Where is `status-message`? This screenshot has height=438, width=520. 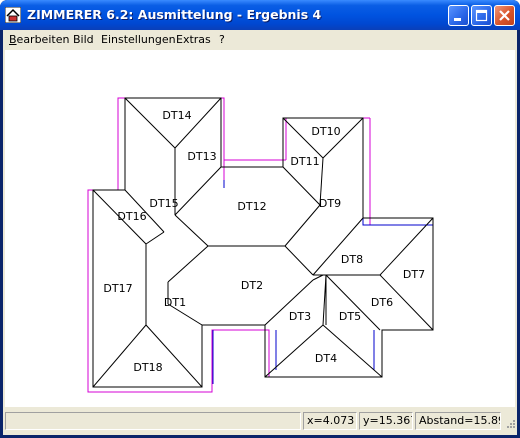 status-message is located at coordinates (153, 421).